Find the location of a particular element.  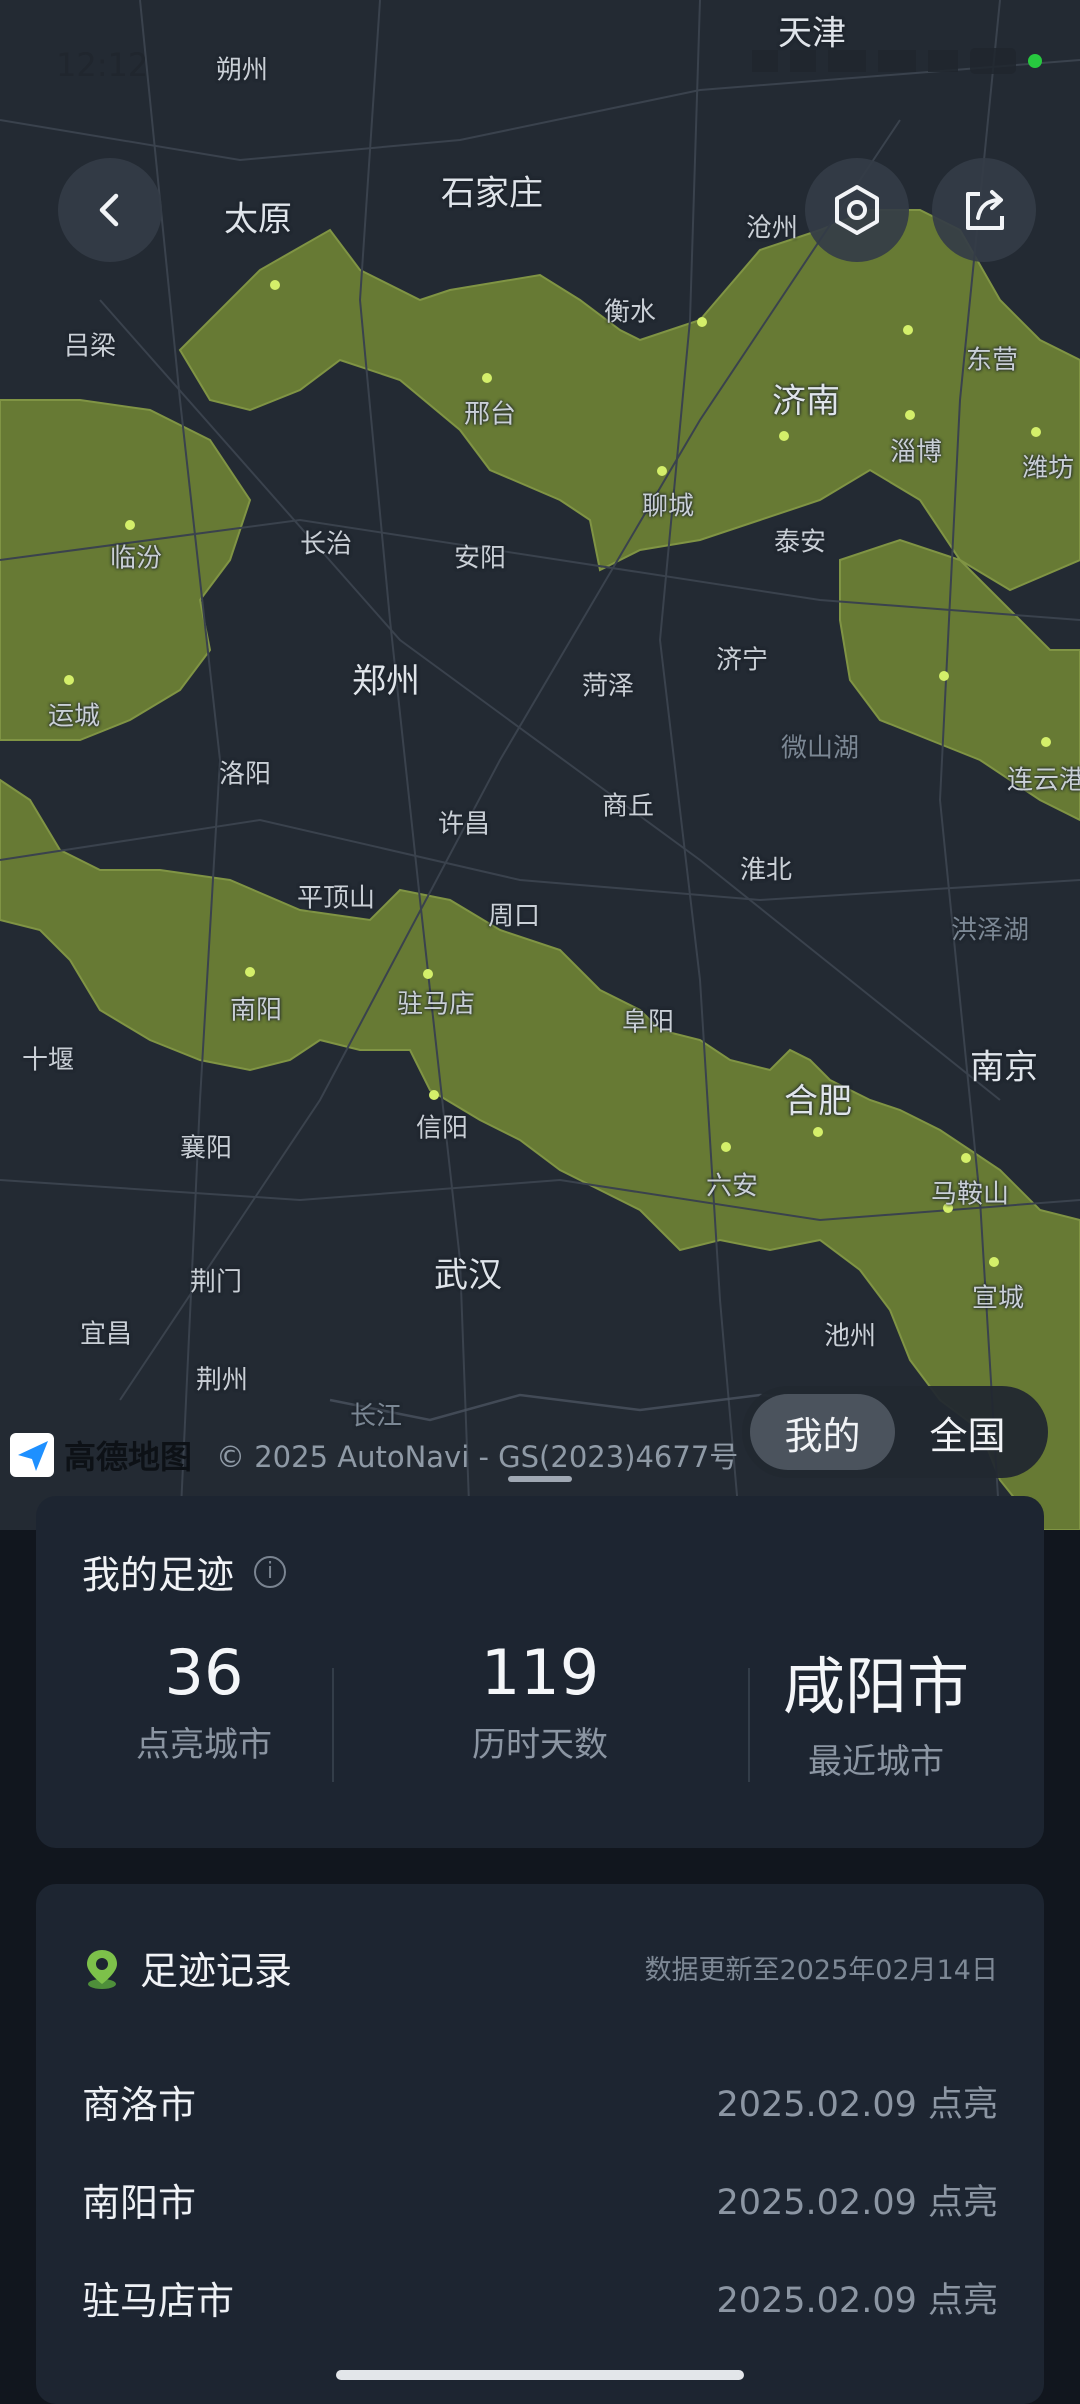

city-label: 衡水 is located at coordinates (630, 312).